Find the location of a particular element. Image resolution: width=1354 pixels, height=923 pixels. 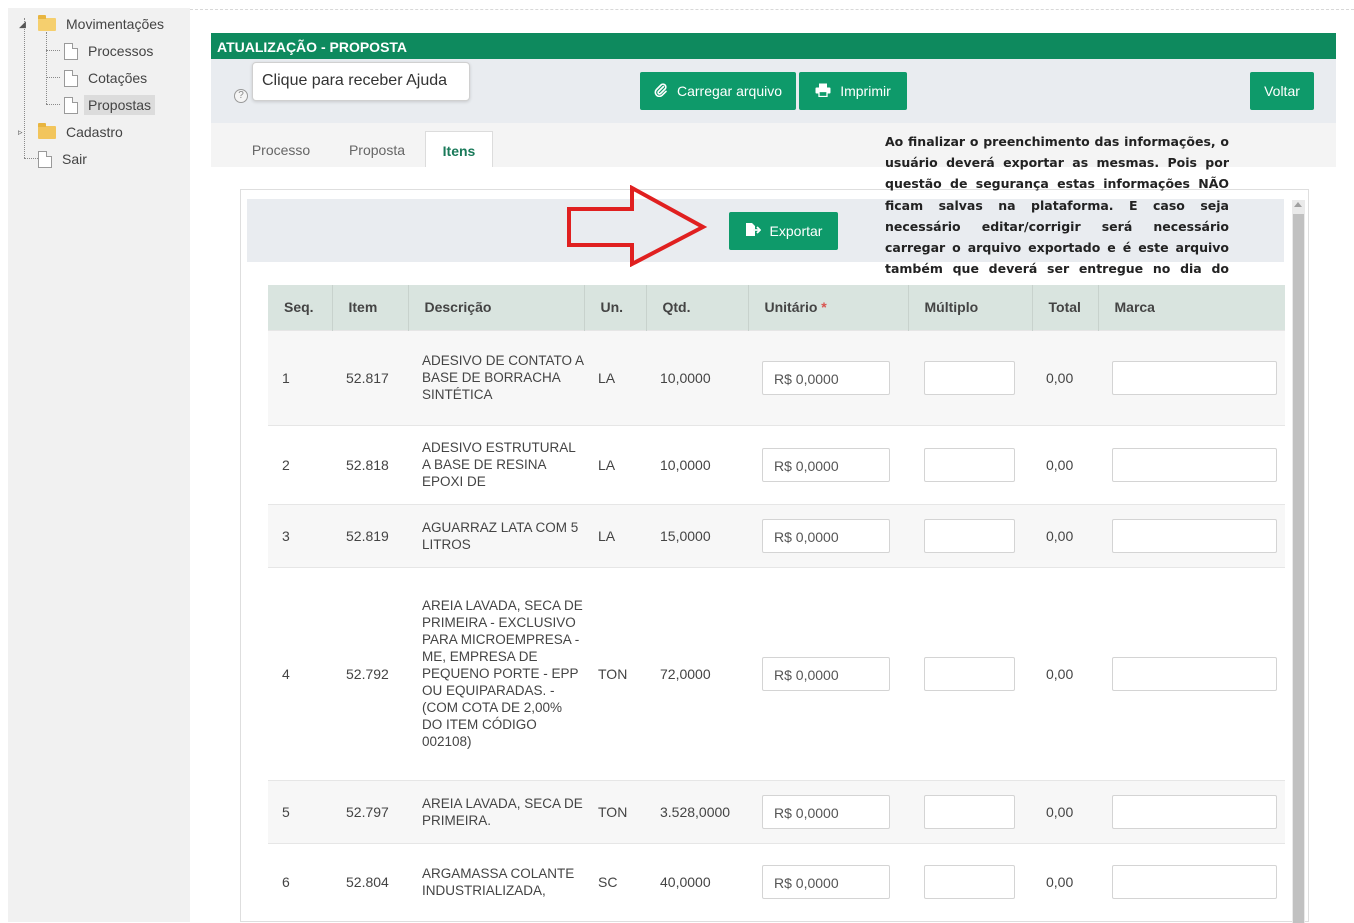

cell-item-text: 52.817 is located at coordinates (367, 377).